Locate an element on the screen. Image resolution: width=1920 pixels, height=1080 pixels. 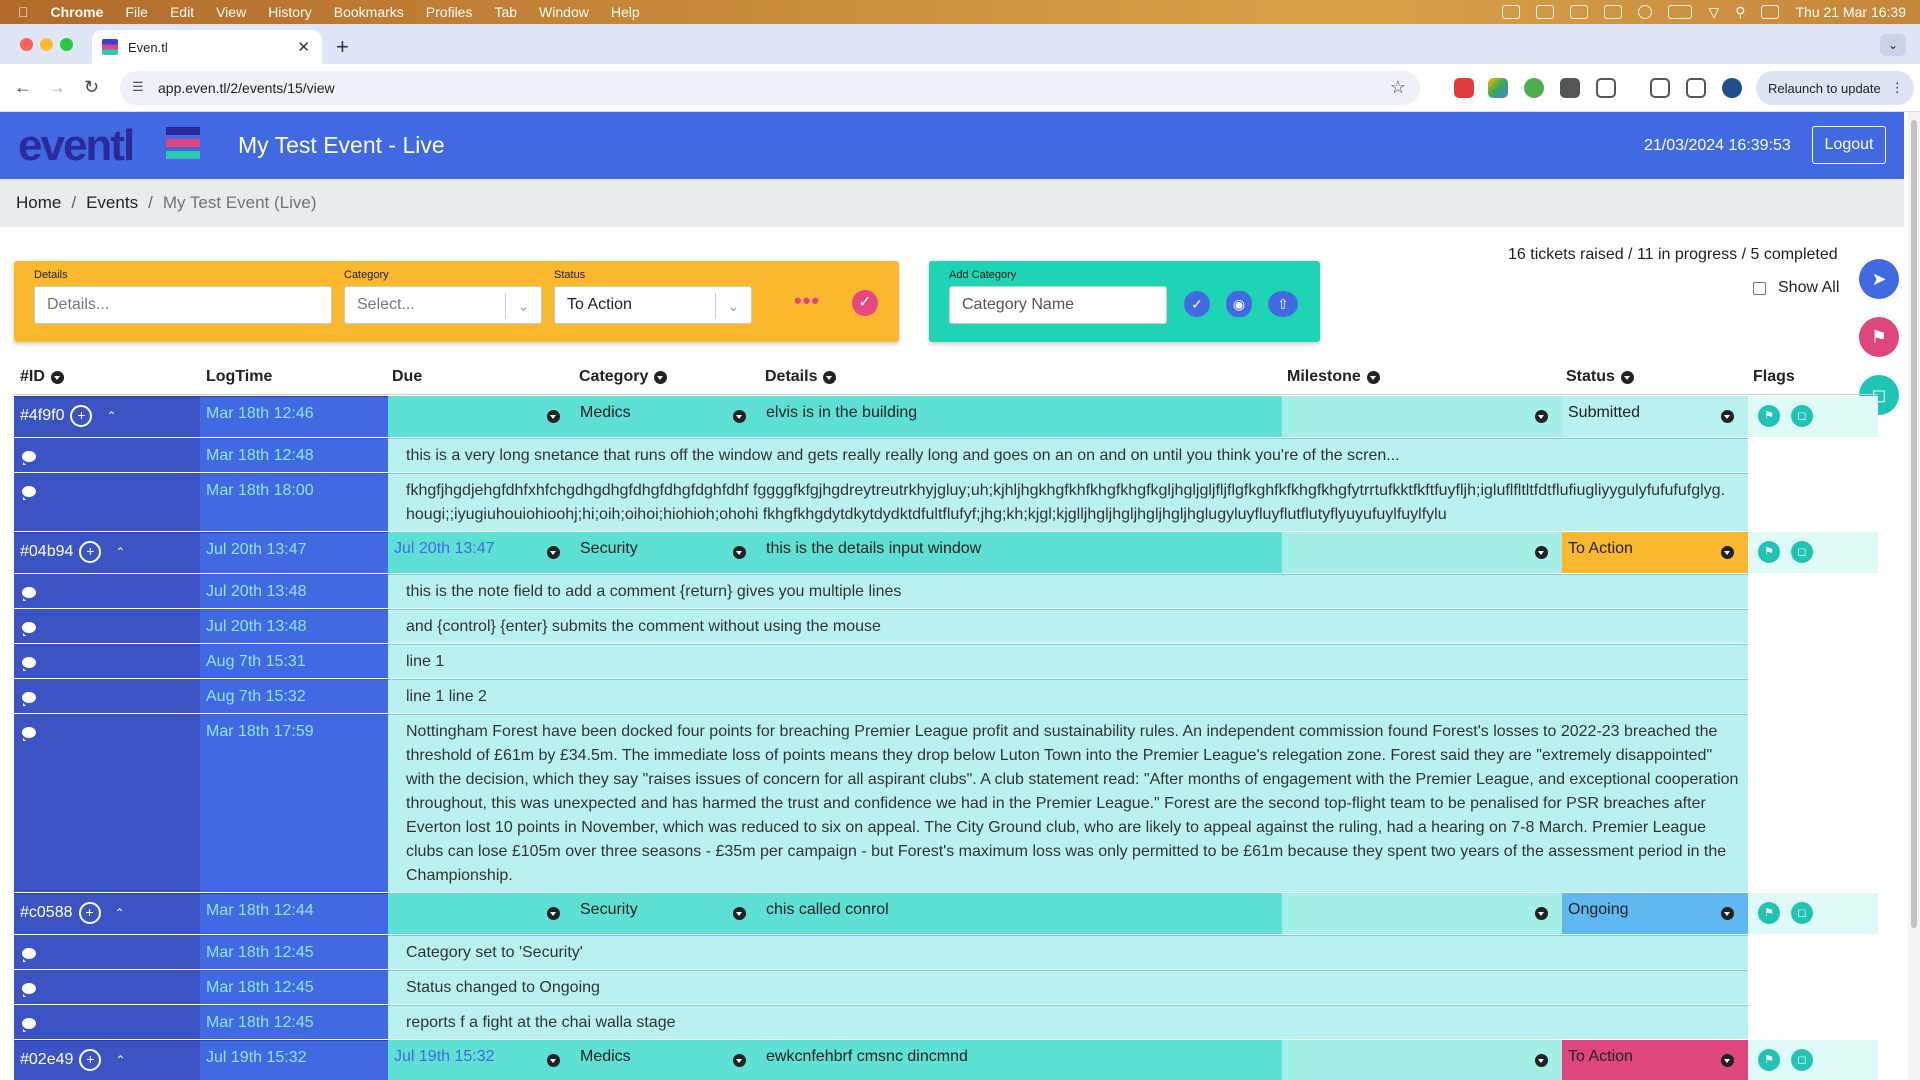
show-all-toggle: Show All is located at coordinates (1796, 288).